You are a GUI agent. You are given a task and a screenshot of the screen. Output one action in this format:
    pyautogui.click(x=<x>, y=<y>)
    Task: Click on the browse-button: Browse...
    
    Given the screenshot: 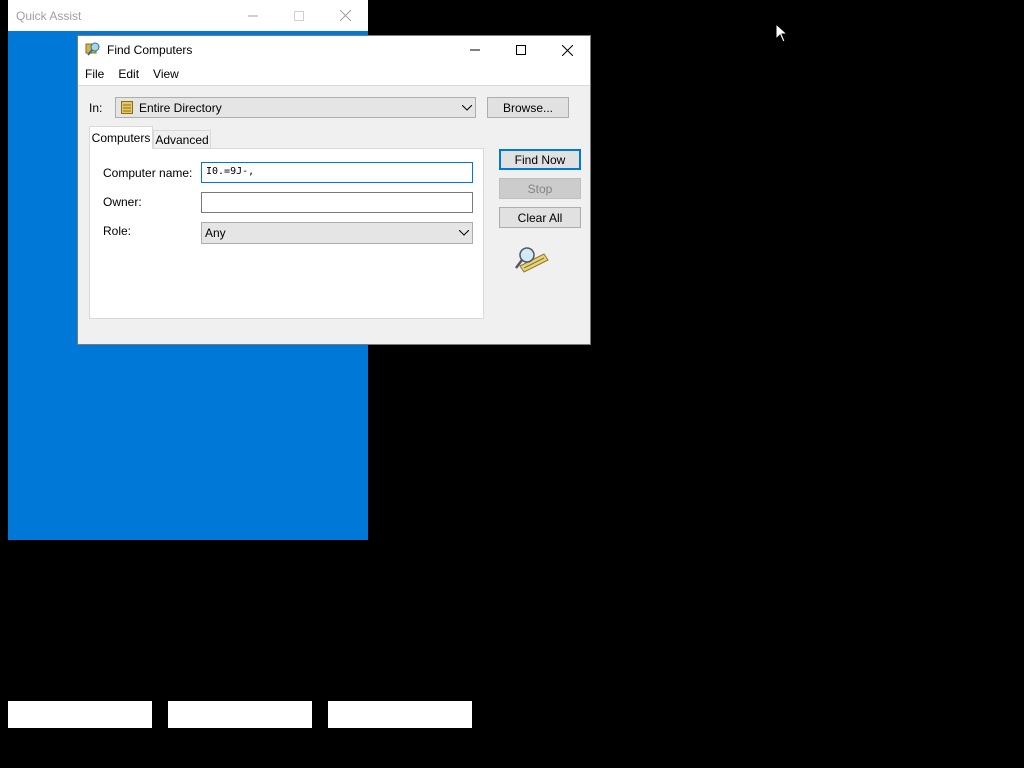 What is the action you would take?
    pyautogui.click(x=528, y=107)
    